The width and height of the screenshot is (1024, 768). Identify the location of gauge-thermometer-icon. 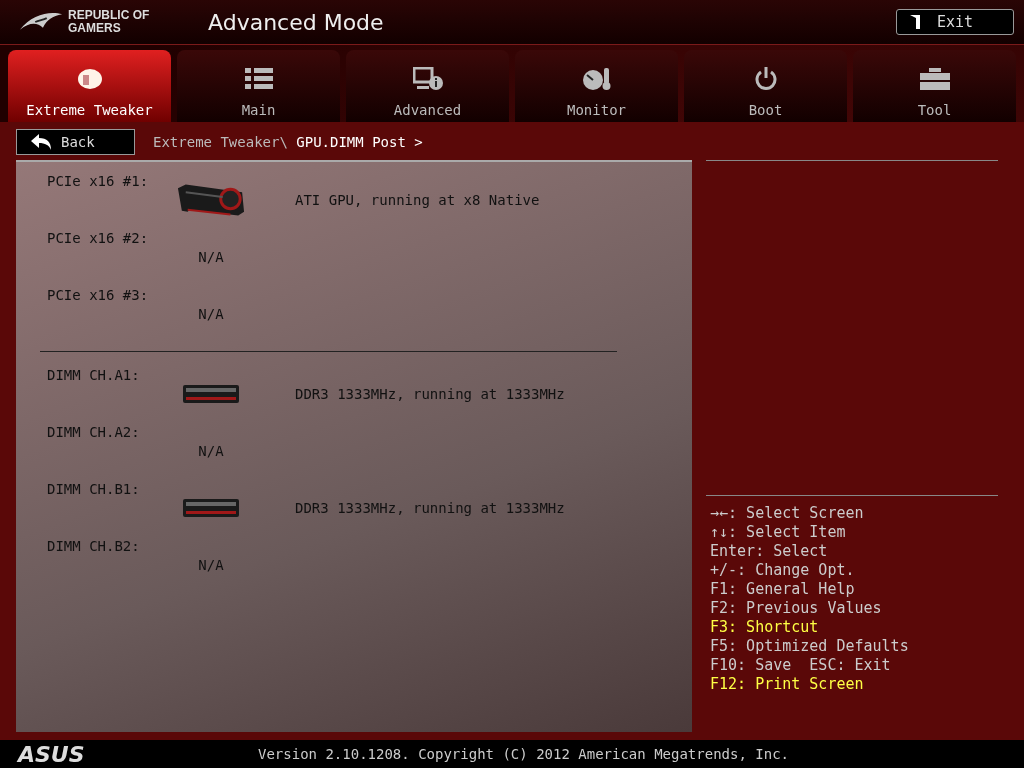
(596, 79).